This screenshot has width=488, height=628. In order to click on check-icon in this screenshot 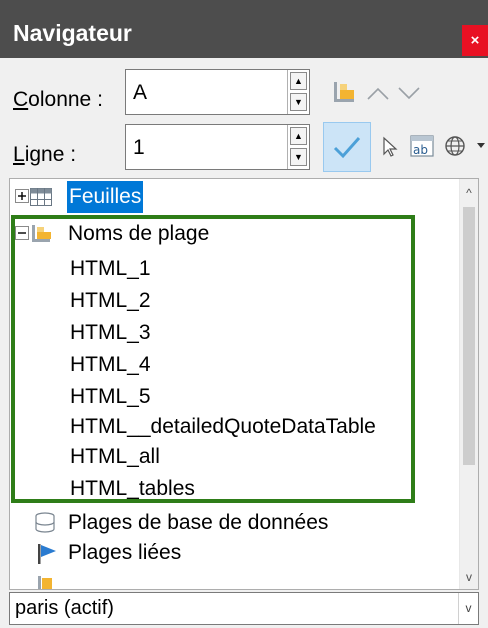, I will do `click(347, 148)`.